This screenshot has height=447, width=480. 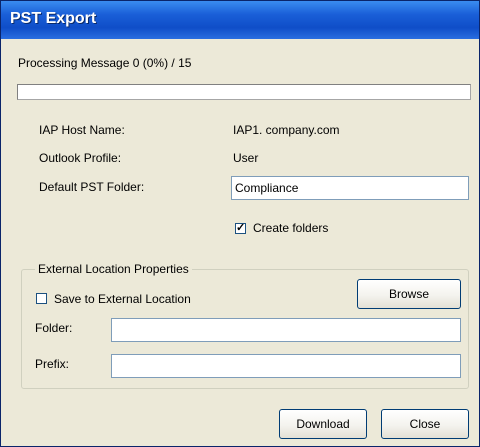 What do you see at coordinates (246, 158) in the screenshot?
I see `outlook-profile-value: User` at bounding box center [246, 158].